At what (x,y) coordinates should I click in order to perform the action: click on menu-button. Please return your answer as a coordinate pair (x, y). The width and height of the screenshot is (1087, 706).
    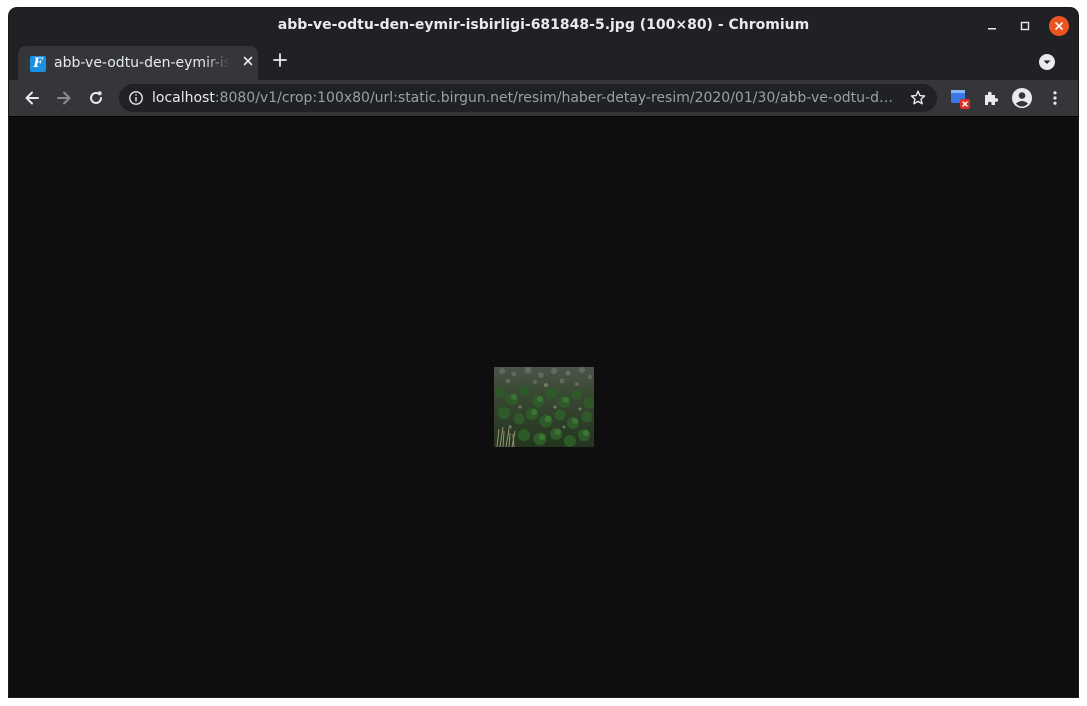
    Looking at the image, I should click on (1055, 98).